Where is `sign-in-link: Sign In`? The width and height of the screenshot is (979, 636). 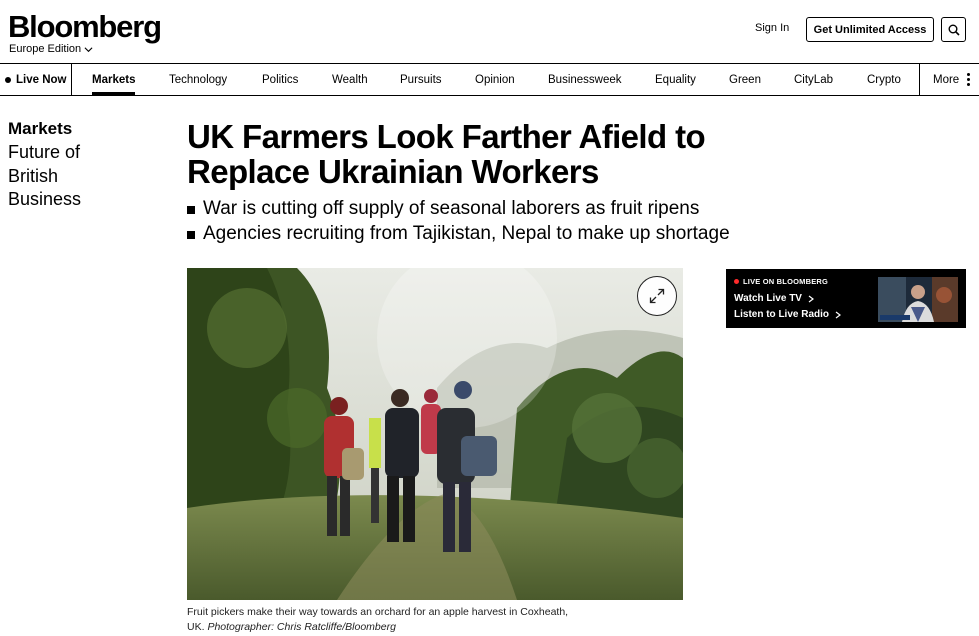
sign-in-link: Sign In is located at coordinates (772, 28).